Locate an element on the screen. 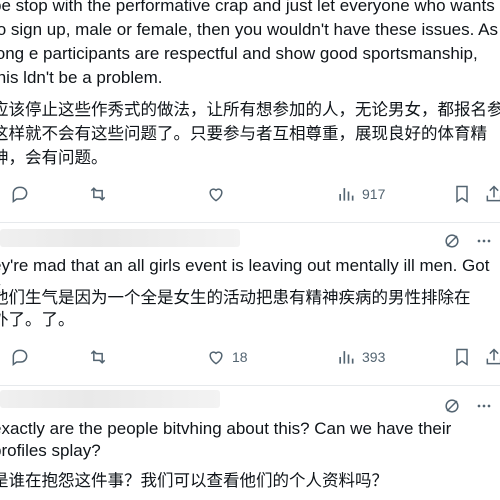 This screenshot has height=500, width=500. like-button is located at coordinates (219, 194).